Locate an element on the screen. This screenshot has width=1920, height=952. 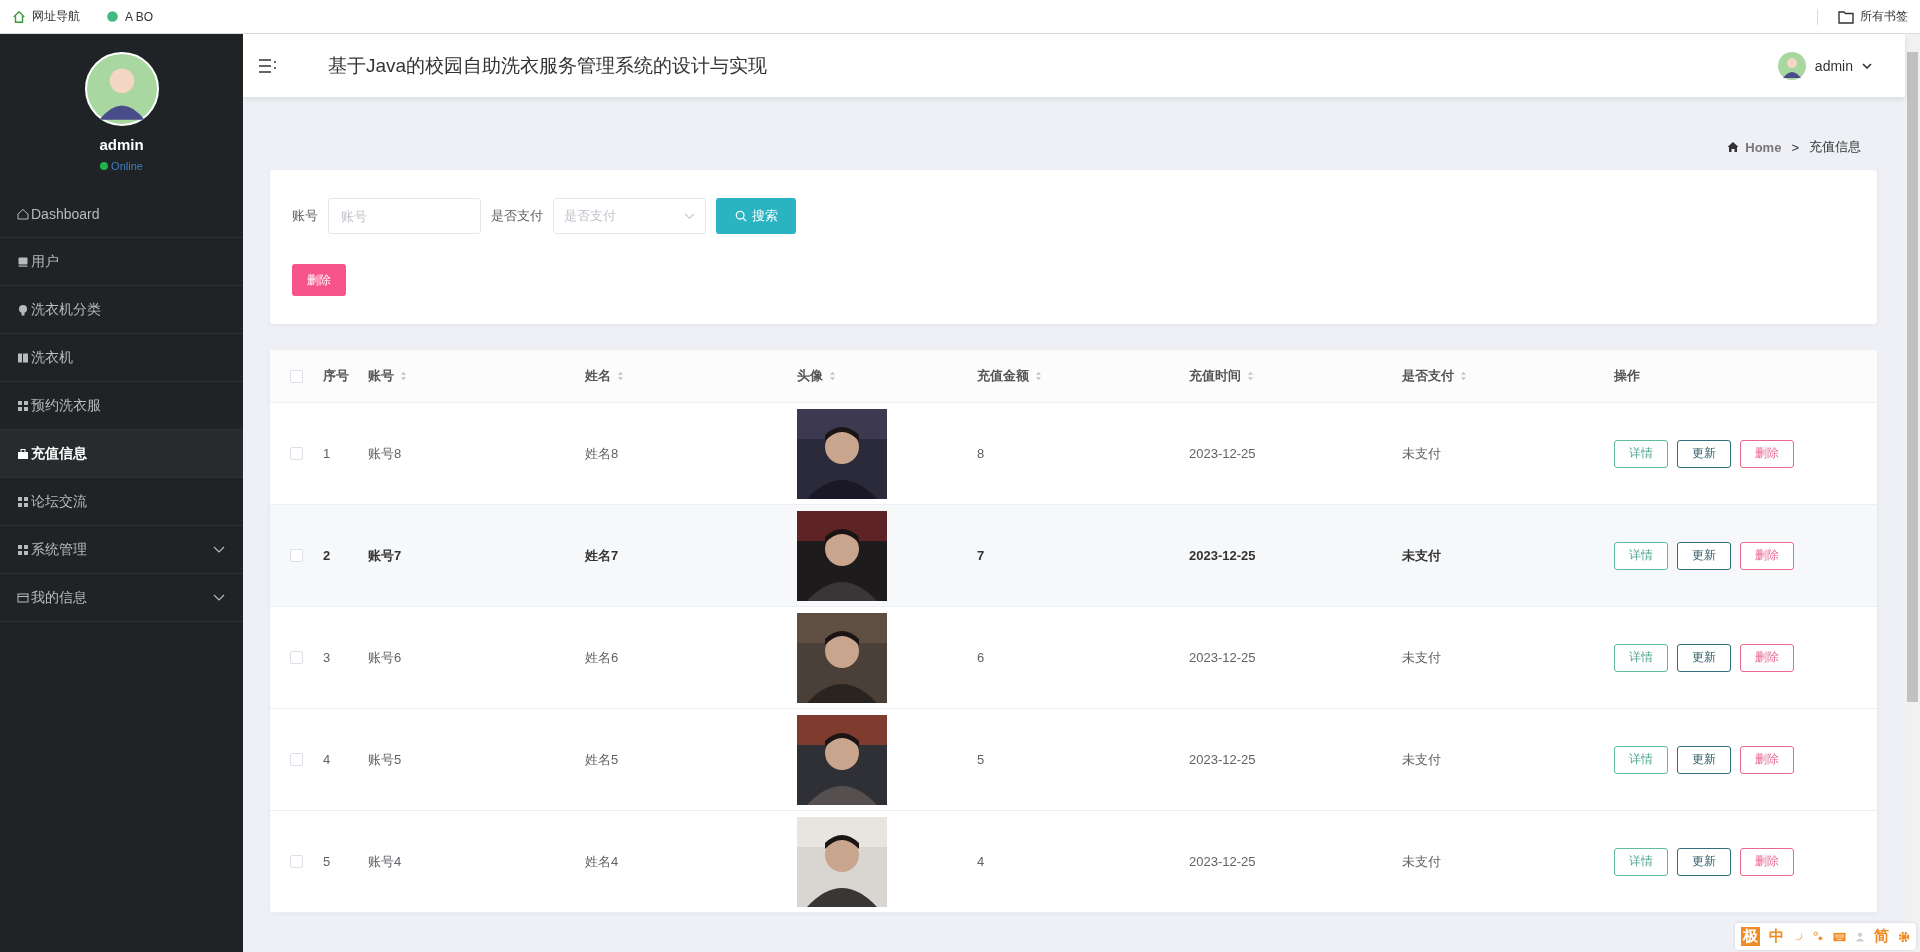
all-bookmarks-button: 所有书签 is located at coordinates (1873, 16).